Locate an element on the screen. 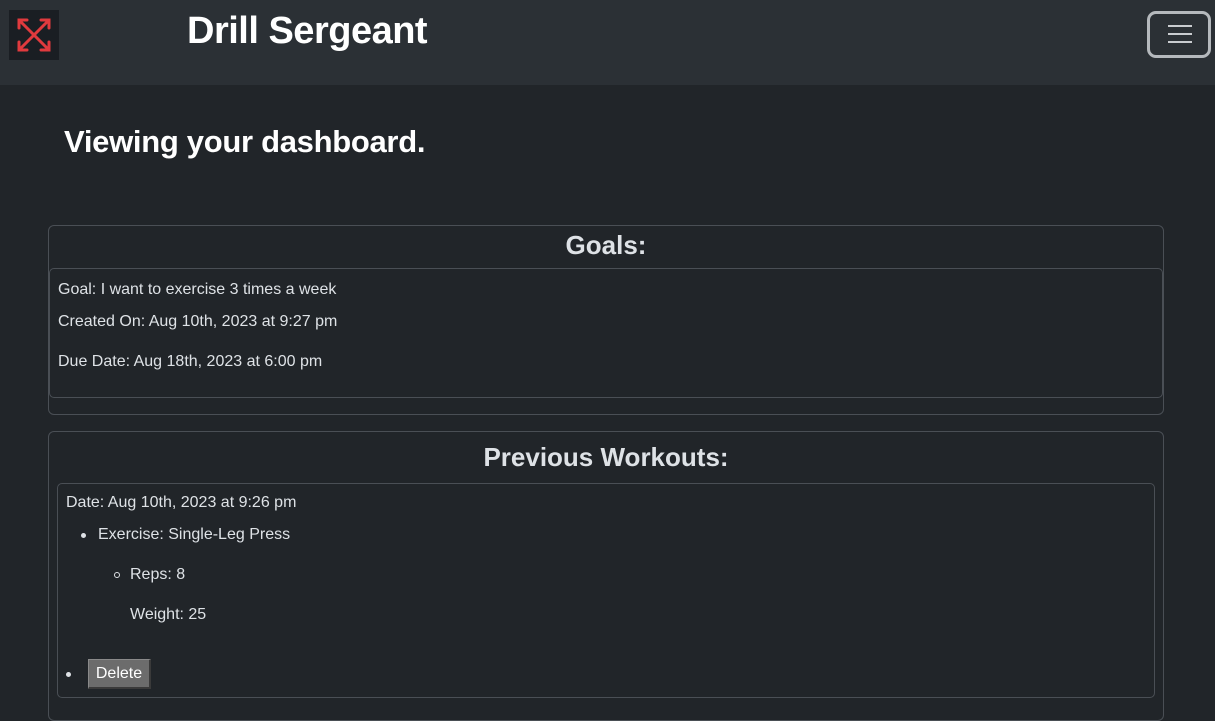 This screenshot has height=721, width=1215. hamburger-icon is located at coordinates (1180, 26).